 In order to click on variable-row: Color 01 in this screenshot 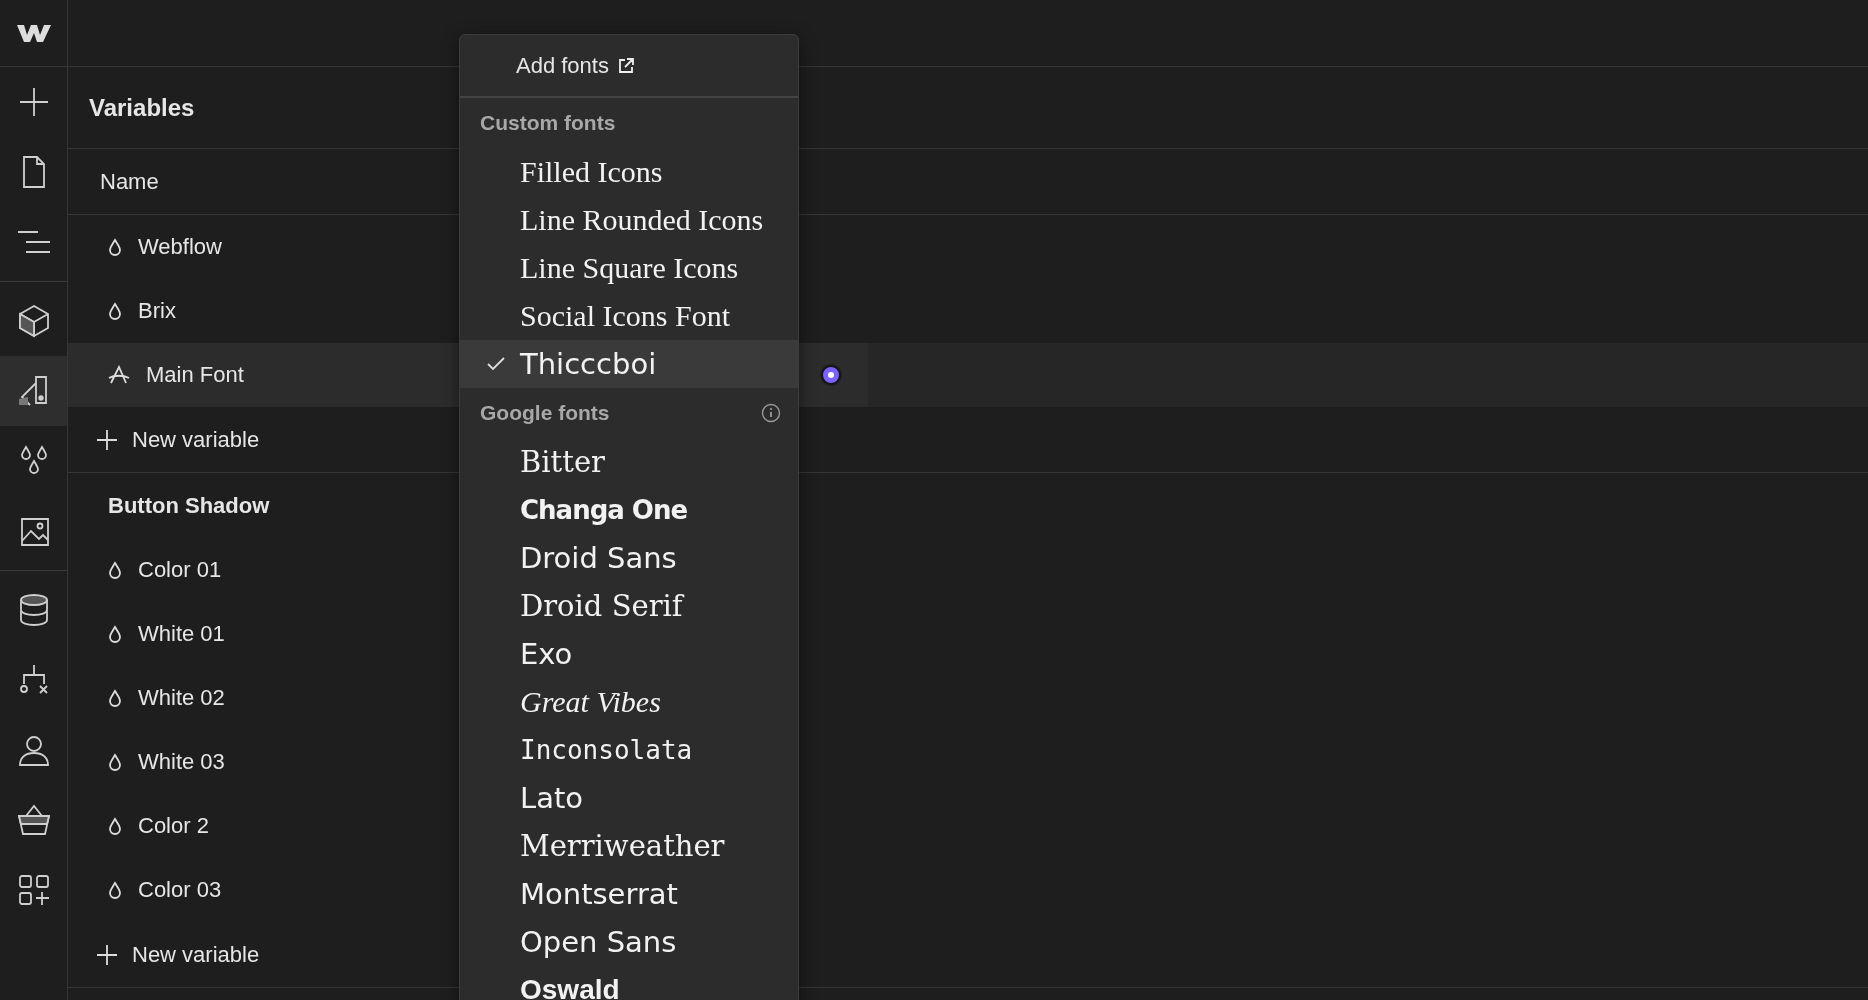, I will do `click(228, 570)`.